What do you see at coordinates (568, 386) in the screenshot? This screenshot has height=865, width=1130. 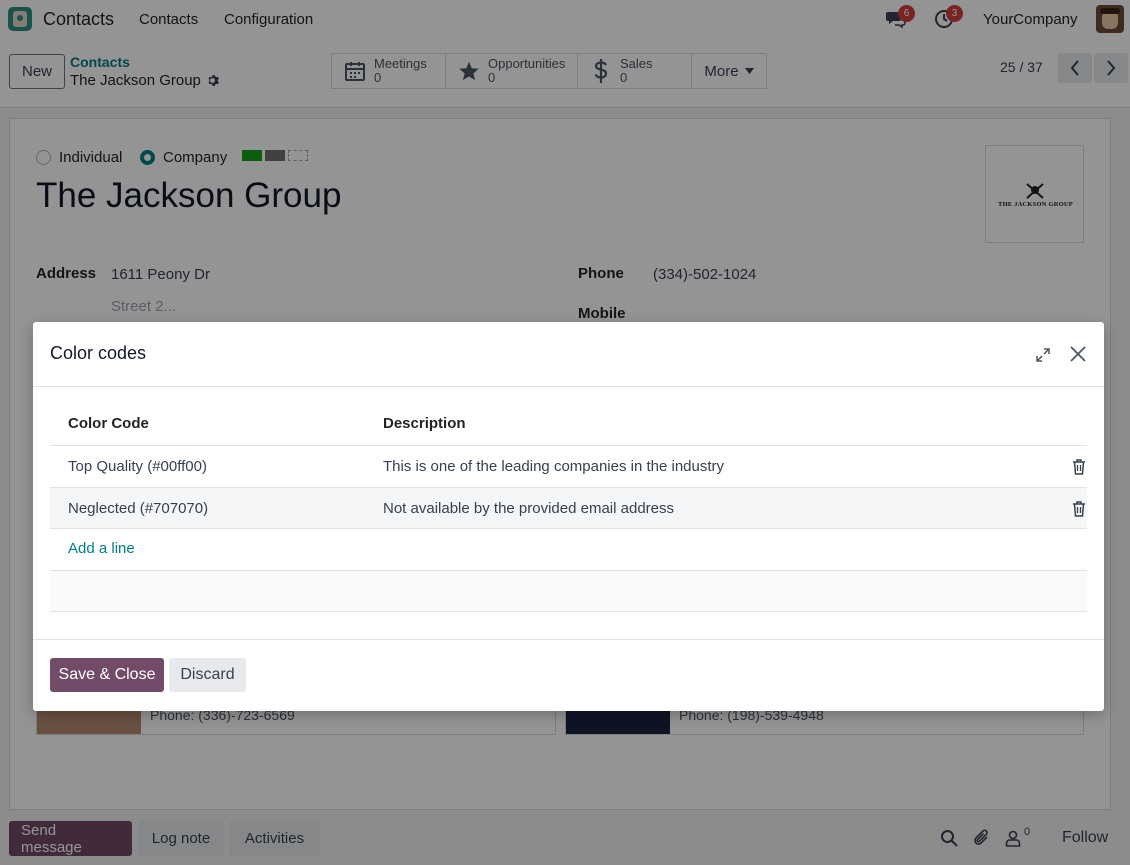 I see `header-divider` at bounding box center [568, 386].